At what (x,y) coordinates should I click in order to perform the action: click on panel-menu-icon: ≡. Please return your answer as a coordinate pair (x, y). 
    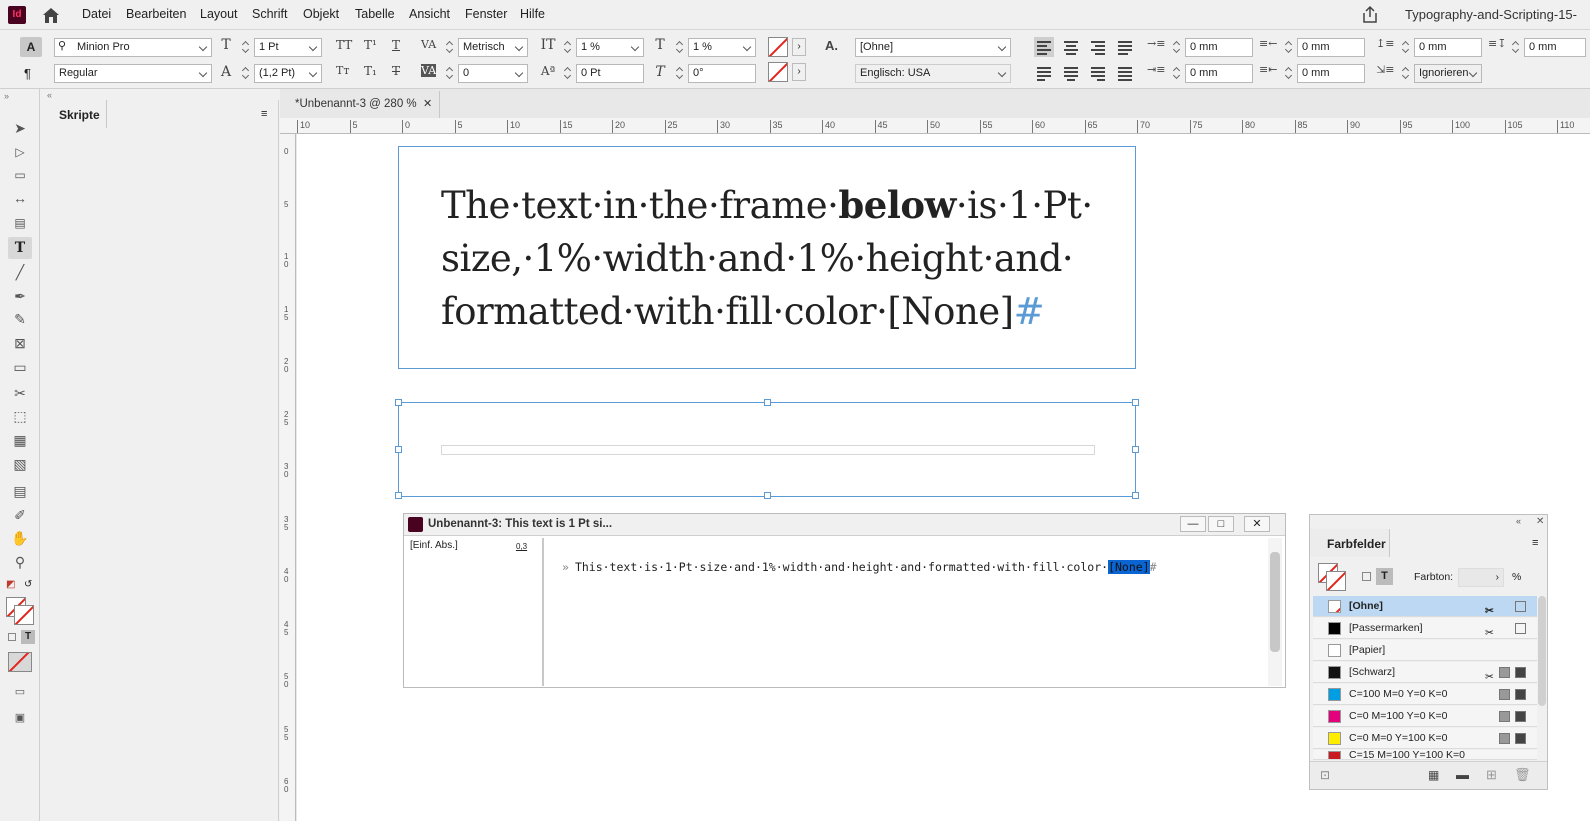
    Looking at the image, I should click on (1535, 543).